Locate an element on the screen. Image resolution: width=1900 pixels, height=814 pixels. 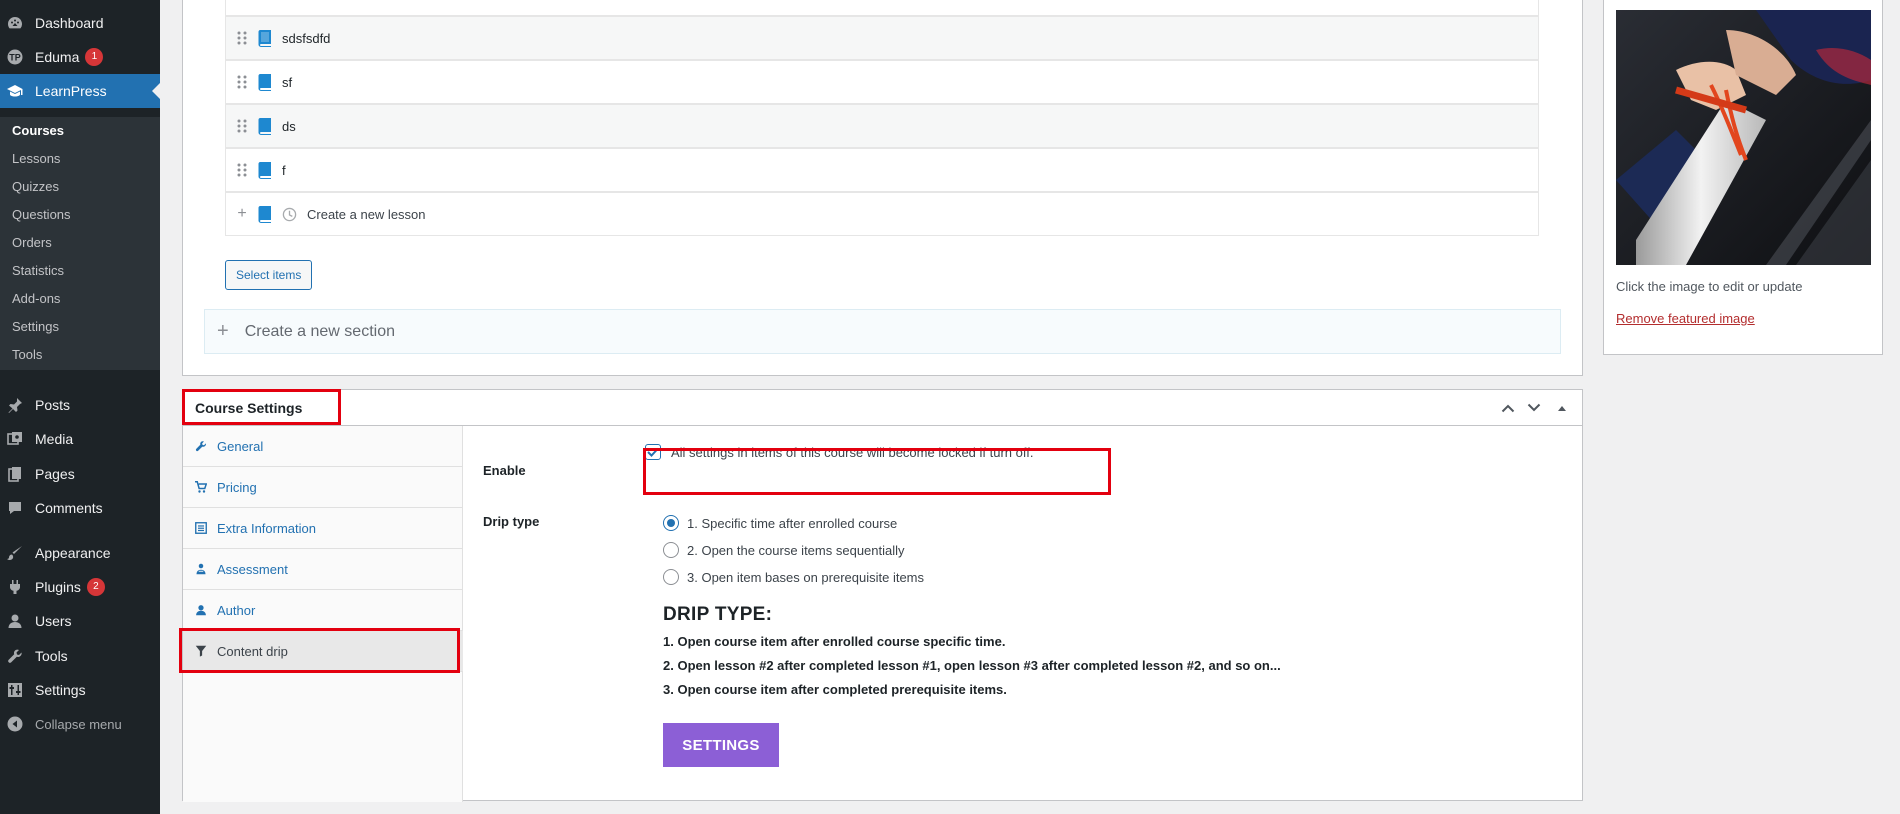
submenu-quizzes: Quizzes is located at coordinates (35, 186).